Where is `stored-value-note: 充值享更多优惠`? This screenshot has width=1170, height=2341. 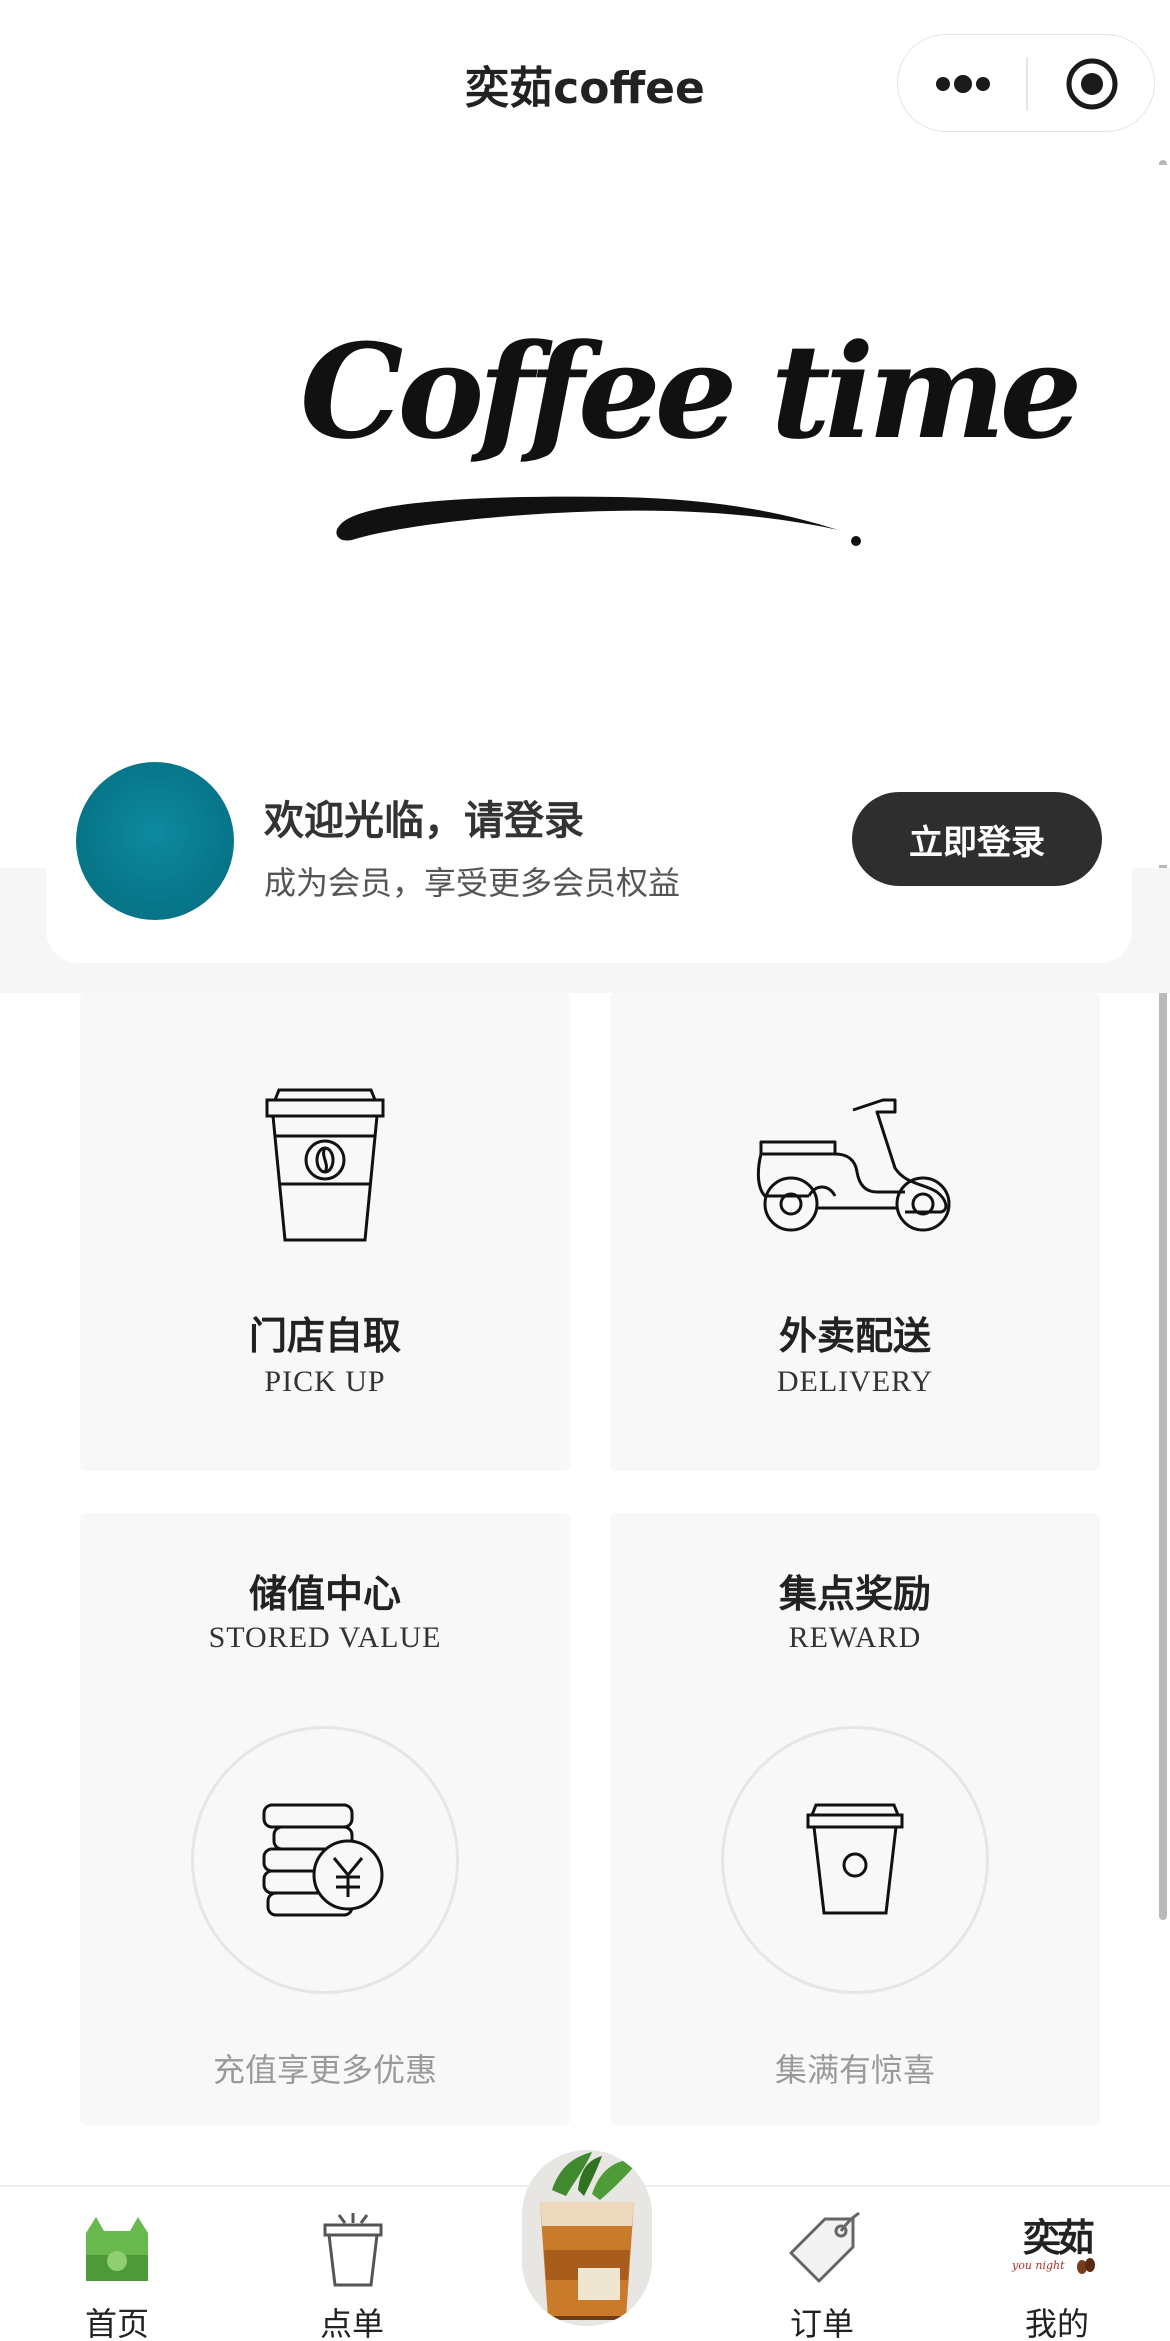
stored-value-note: 充值享更多优惠 is located at coordinates (324, 2070).